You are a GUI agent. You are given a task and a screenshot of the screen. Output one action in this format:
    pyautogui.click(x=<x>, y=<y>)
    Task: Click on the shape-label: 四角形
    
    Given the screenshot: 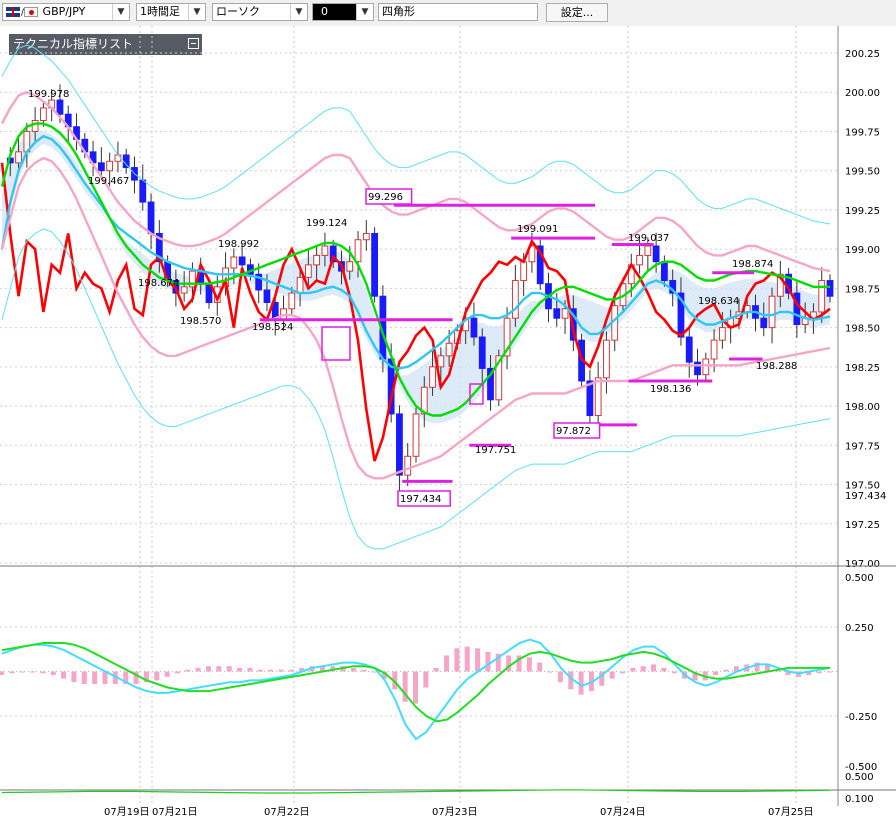 What is the action you would take?
    pyautogui.click(x=398, y=11)
    